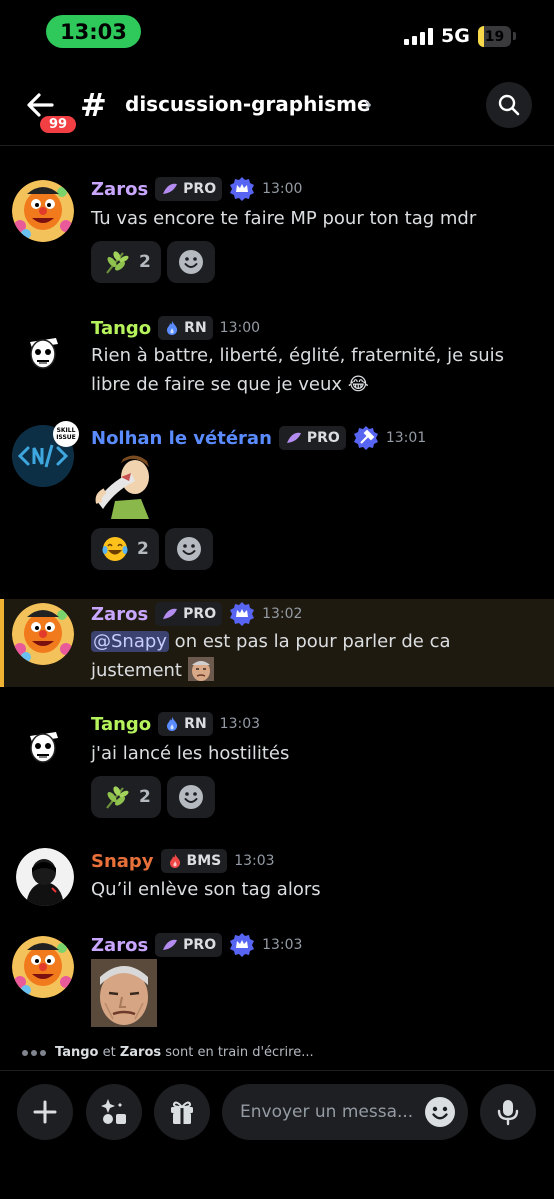  What do you see at coordinates (58, 124) in the screenshot?
I see `unread-badge: 99` at bounding box center [58, 124].